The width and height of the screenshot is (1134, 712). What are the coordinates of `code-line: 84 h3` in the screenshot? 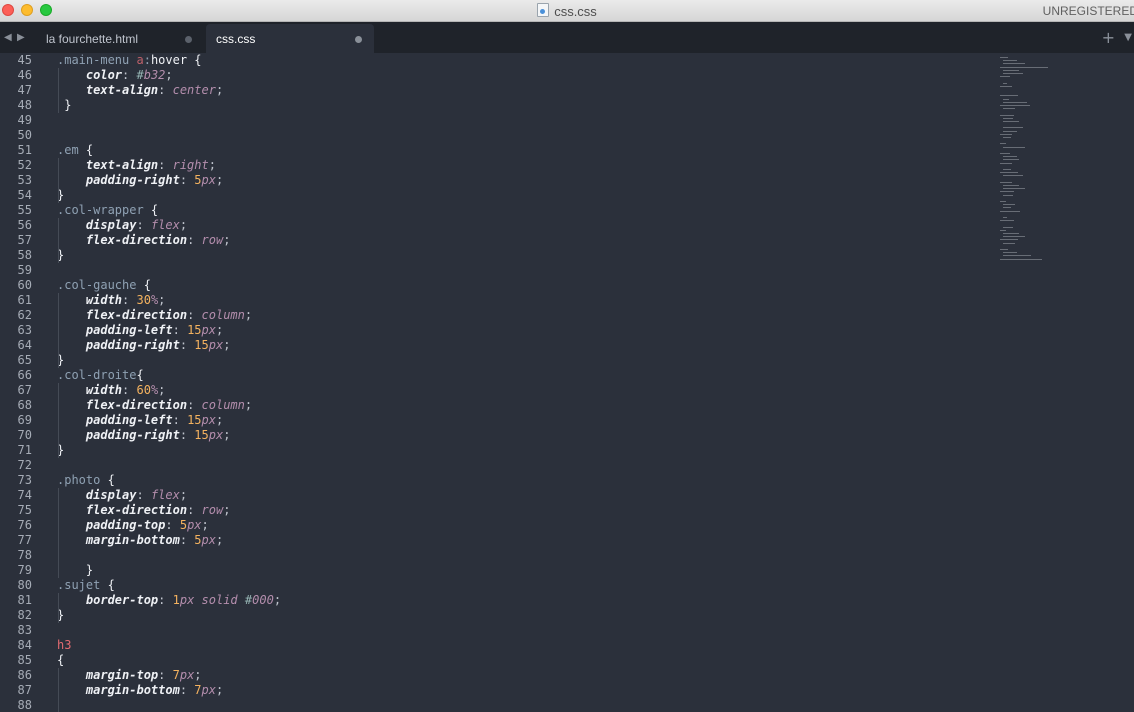 It's located at (495, 645).